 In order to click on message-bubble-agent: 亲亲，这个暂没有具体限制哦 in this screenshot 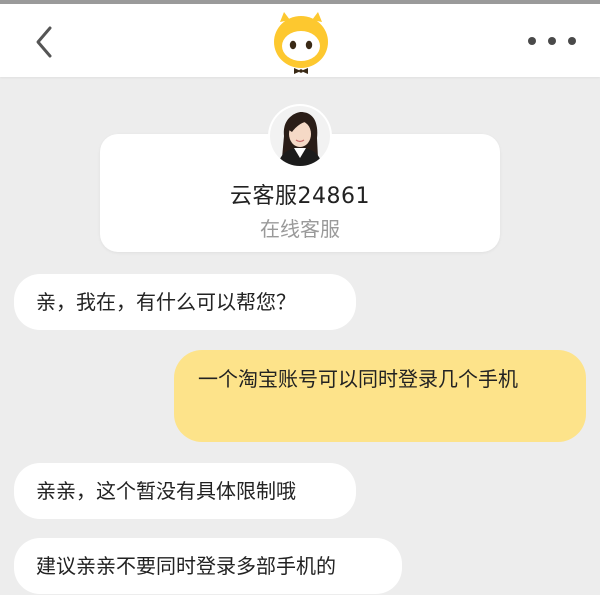, I will do `click(185, 491)`.